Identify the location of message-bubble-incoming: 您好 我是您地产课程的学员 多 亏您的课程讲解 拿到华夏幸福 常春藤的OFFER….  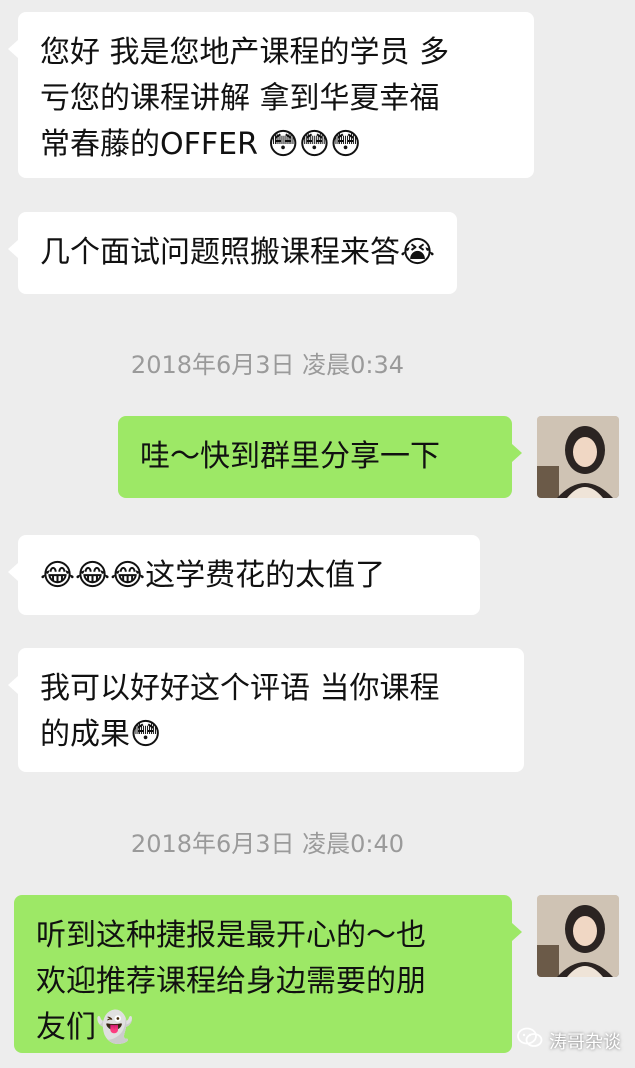
(271, 95).